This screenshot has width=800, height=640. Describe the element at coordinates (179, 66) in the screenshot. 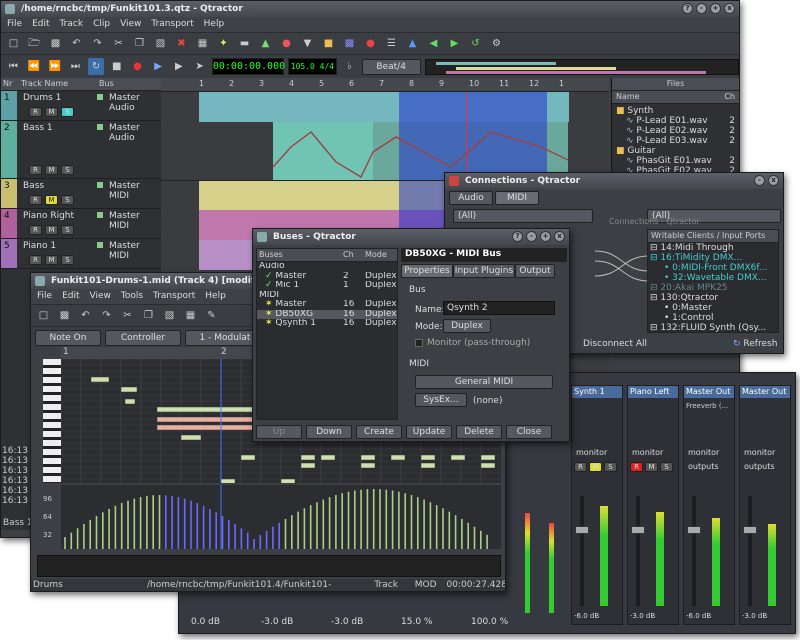

I see `punch-icon: ▶` at that location.